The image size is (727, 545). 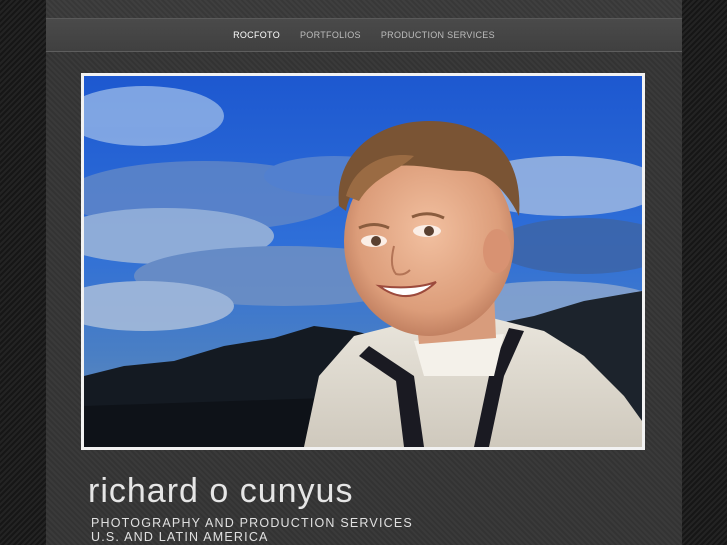 I want to click on background-right, so click(x=704, y=272).